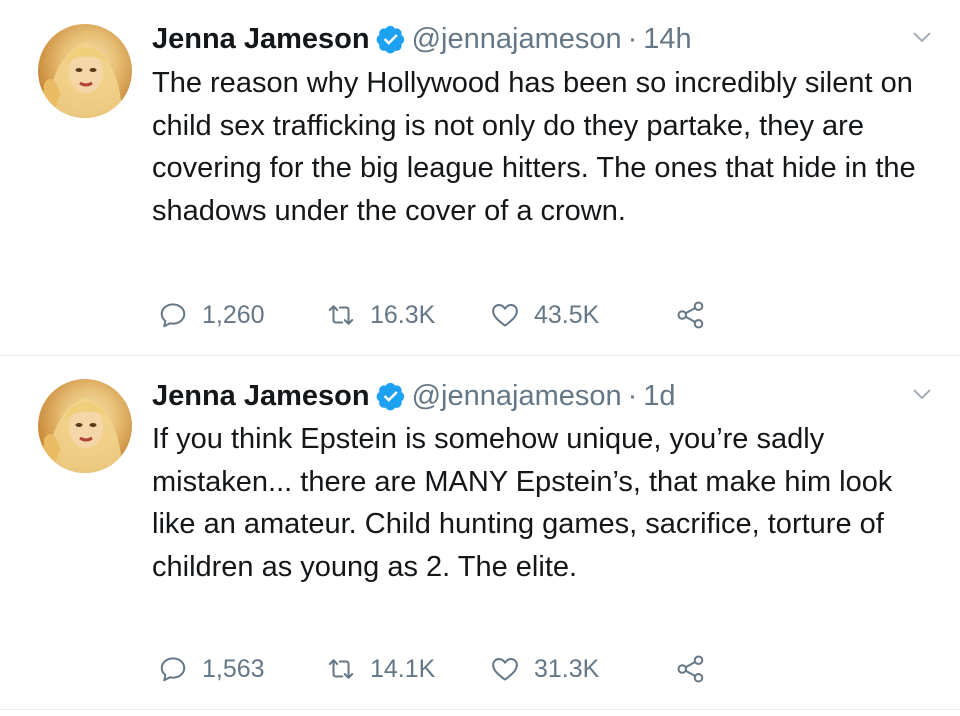  Describe the element at coordinates (567, 314) in the screenshot. I see `like-count: 43.5K` at that location.